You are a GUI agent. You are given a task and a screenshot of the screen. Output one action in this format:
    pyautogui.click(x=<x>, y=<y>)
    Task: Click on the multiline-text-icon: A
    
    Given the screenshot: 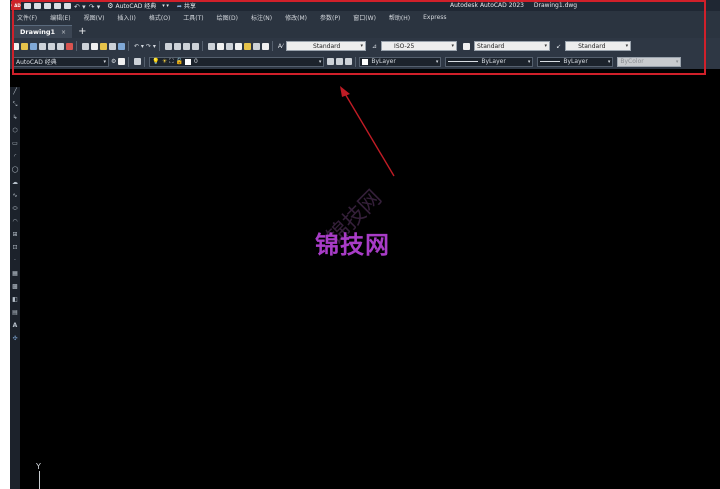 What is the action you would take?
    pyautogui.click(x=15, y=326)
    